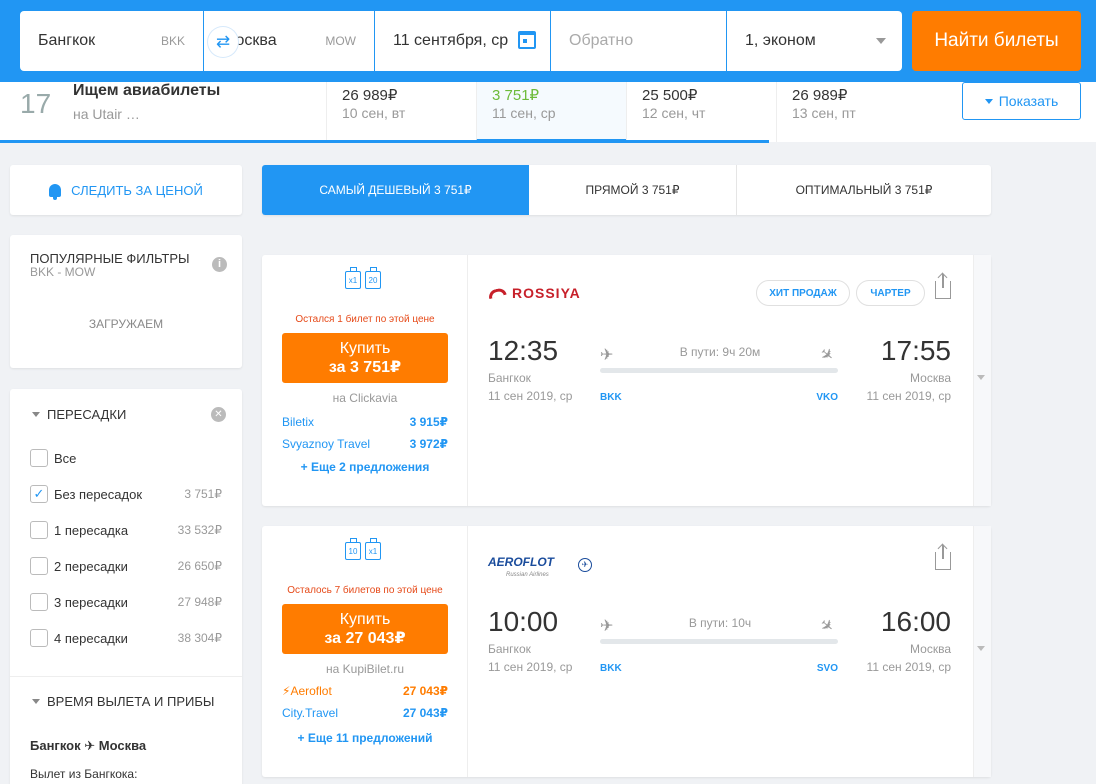 The height and width of the screenshot is (784, 1096). Describe the element at coordinates (534, 293) in the screenshot. I see `airline-logo: ROSSIYA` at that location.